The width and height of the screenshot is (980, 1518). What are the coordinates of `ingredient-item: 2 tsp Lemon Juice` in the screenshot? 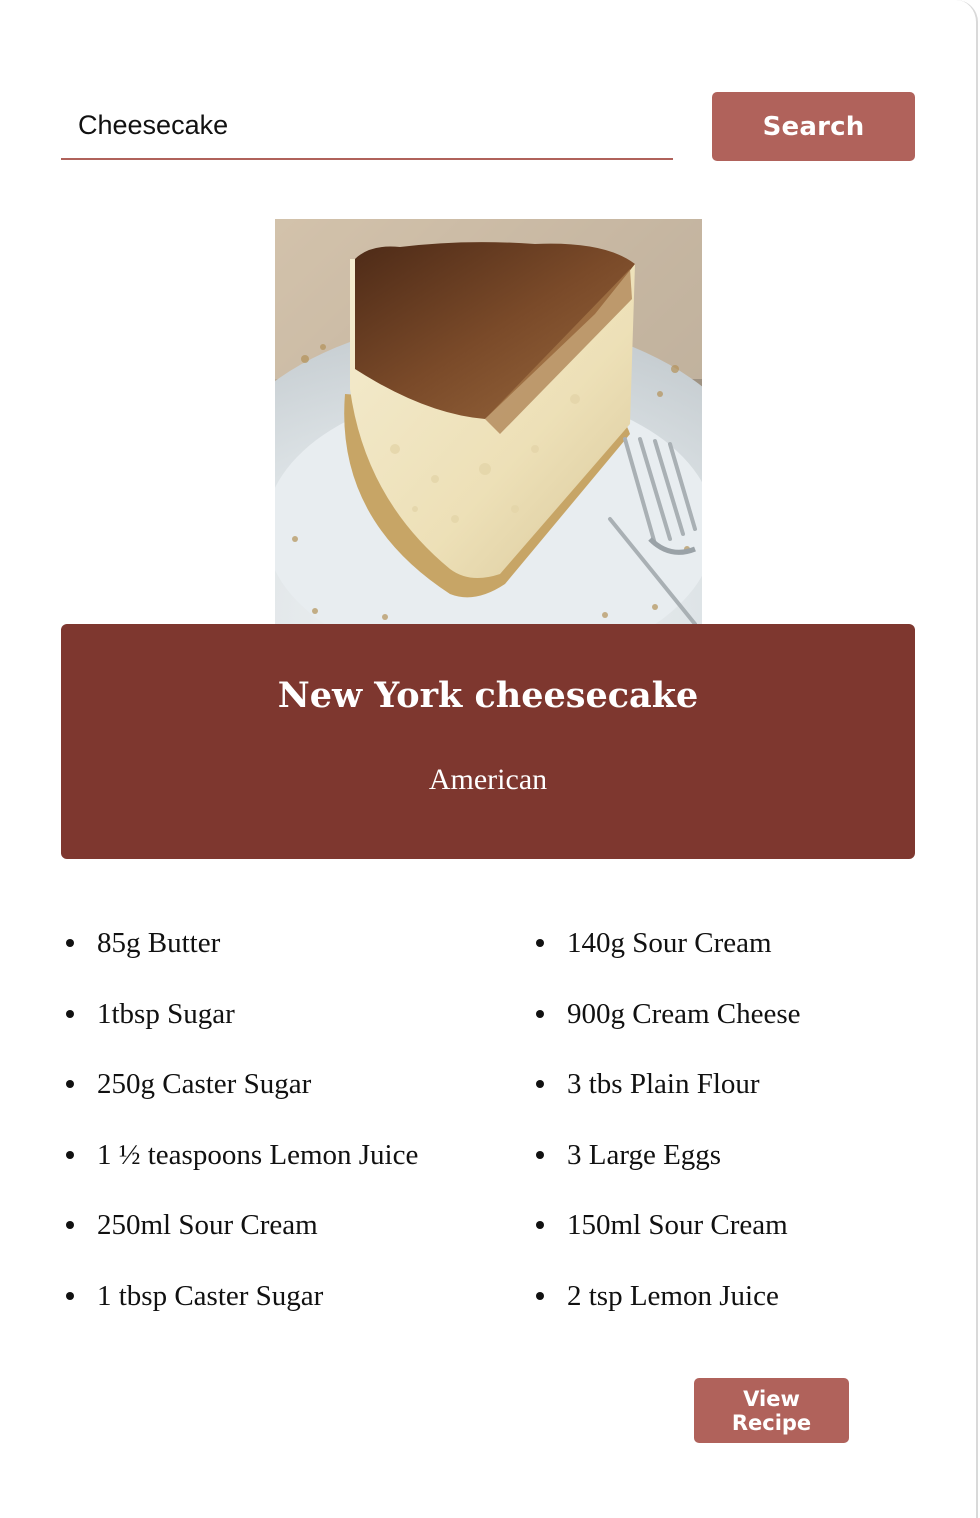 It's located at (666, 1296).